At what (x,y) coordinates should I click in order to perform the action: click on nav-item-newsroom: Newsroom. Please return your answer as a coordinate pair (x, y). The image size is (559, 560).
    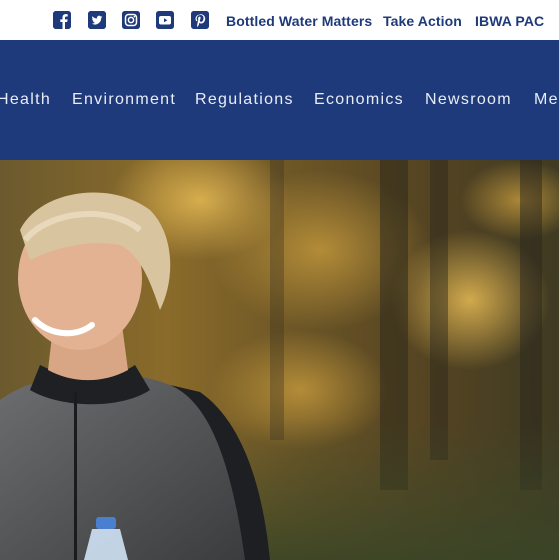
    Looking at the image, I should click on (468, 100).